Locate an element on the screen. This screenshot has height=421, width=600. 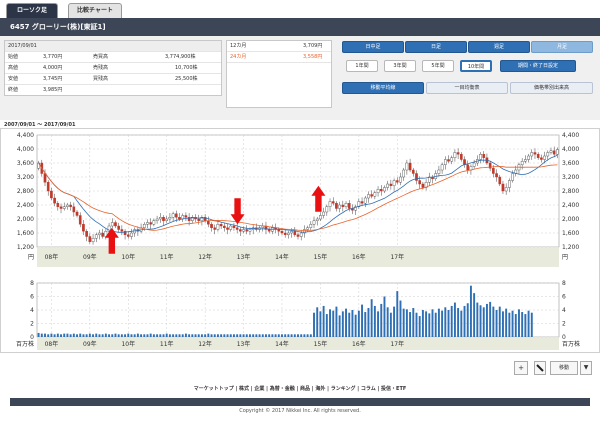
chevron-down-icon: ▼ is located at coordinates (586, 368).